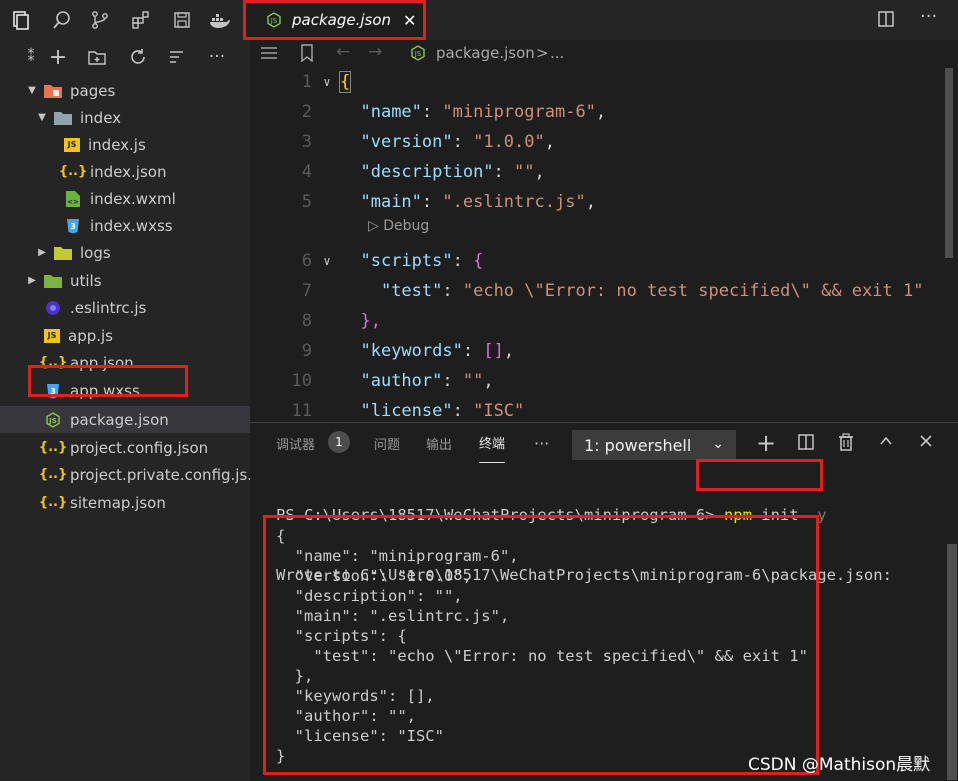  I want to click on tab-debugger: 调试器, so click(295, 443).